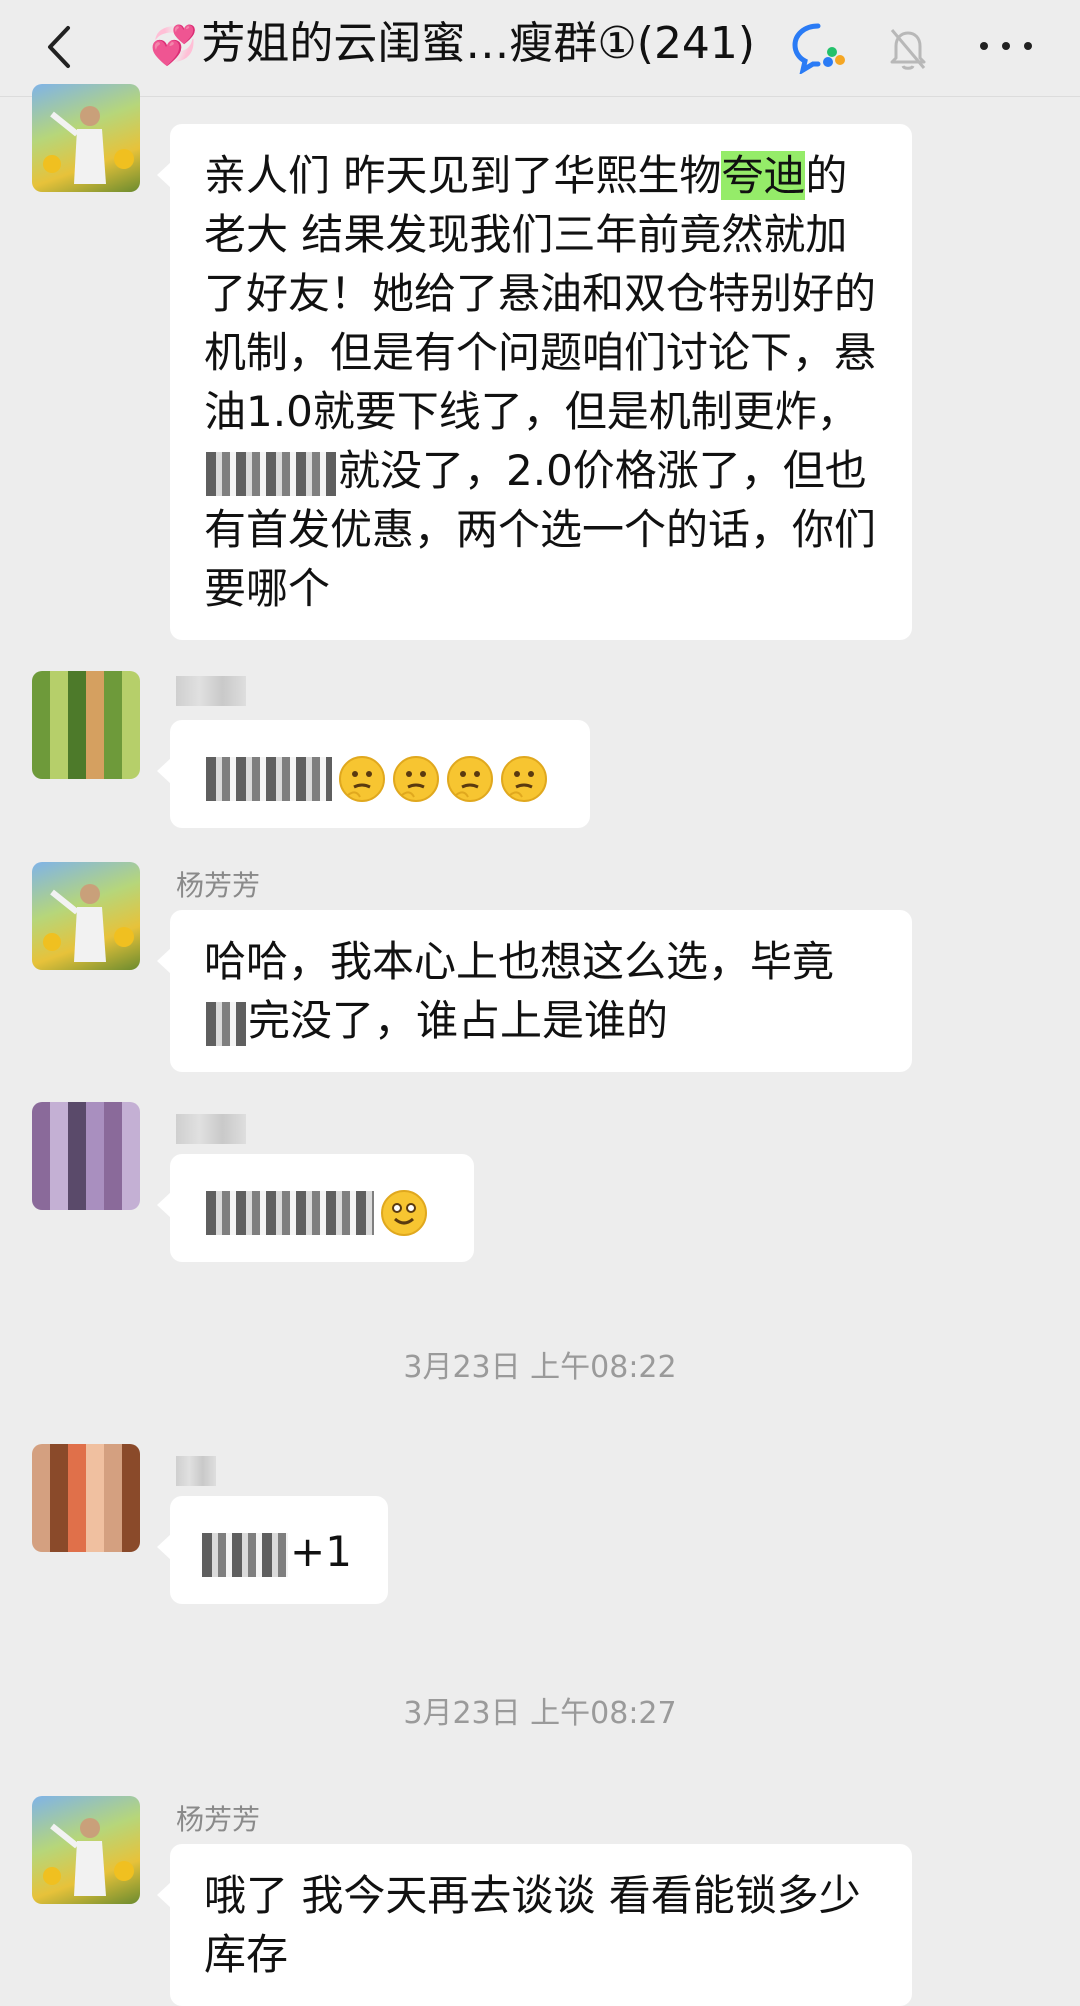 This screenshot has height=2006, width=1080. What do you see at coordinates (540, 1713) in the screenshot?
I see `timestamp: 3月23日 上午08:27` at bounding box center [540, 1713].